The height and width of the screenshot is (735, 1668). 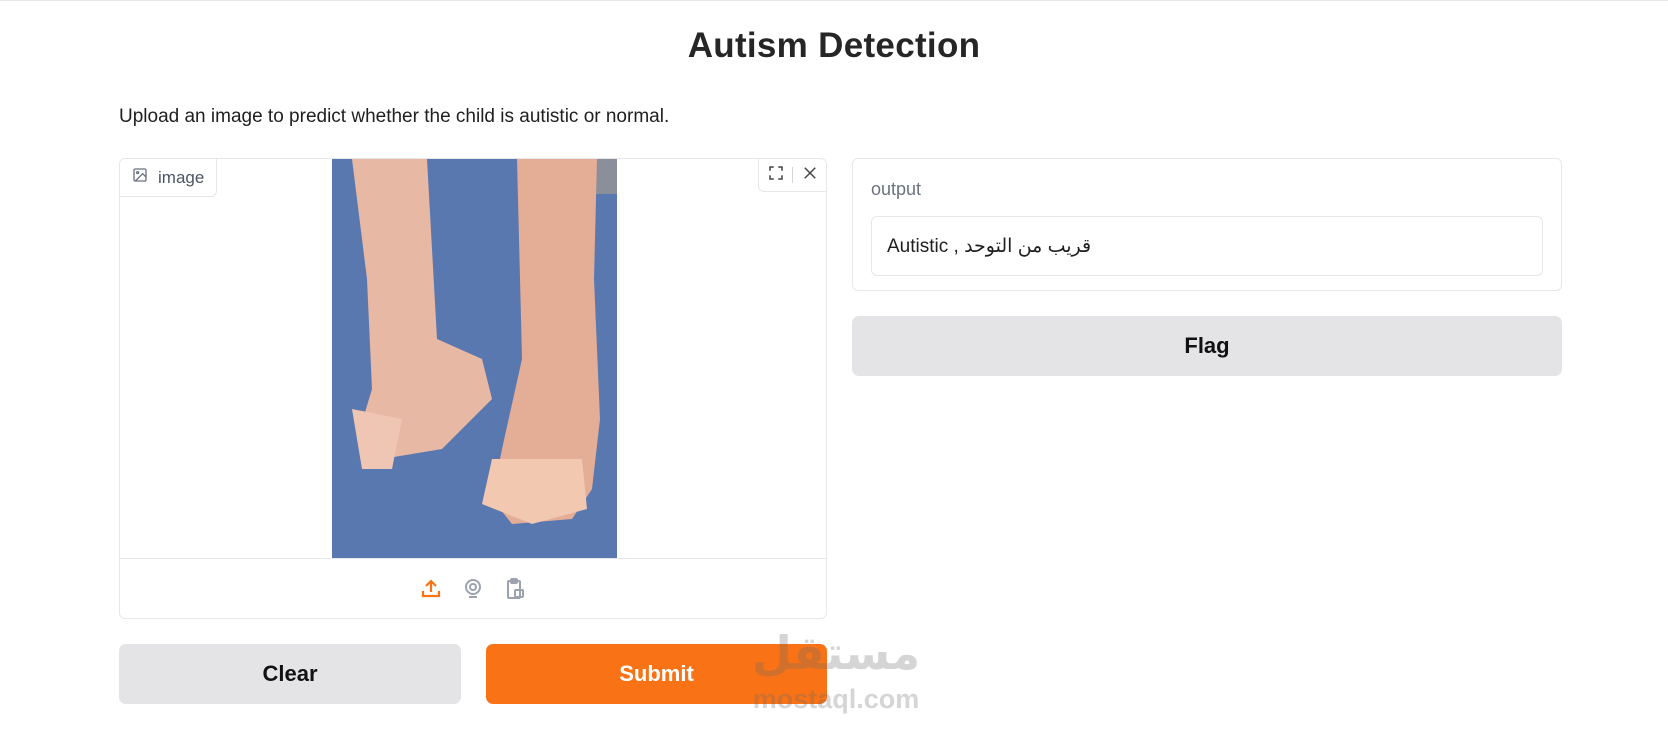 What do you see at coordinates (515, 589) in the screenshot?
I see `clipboard-icon` at bounding box center [515, 589].